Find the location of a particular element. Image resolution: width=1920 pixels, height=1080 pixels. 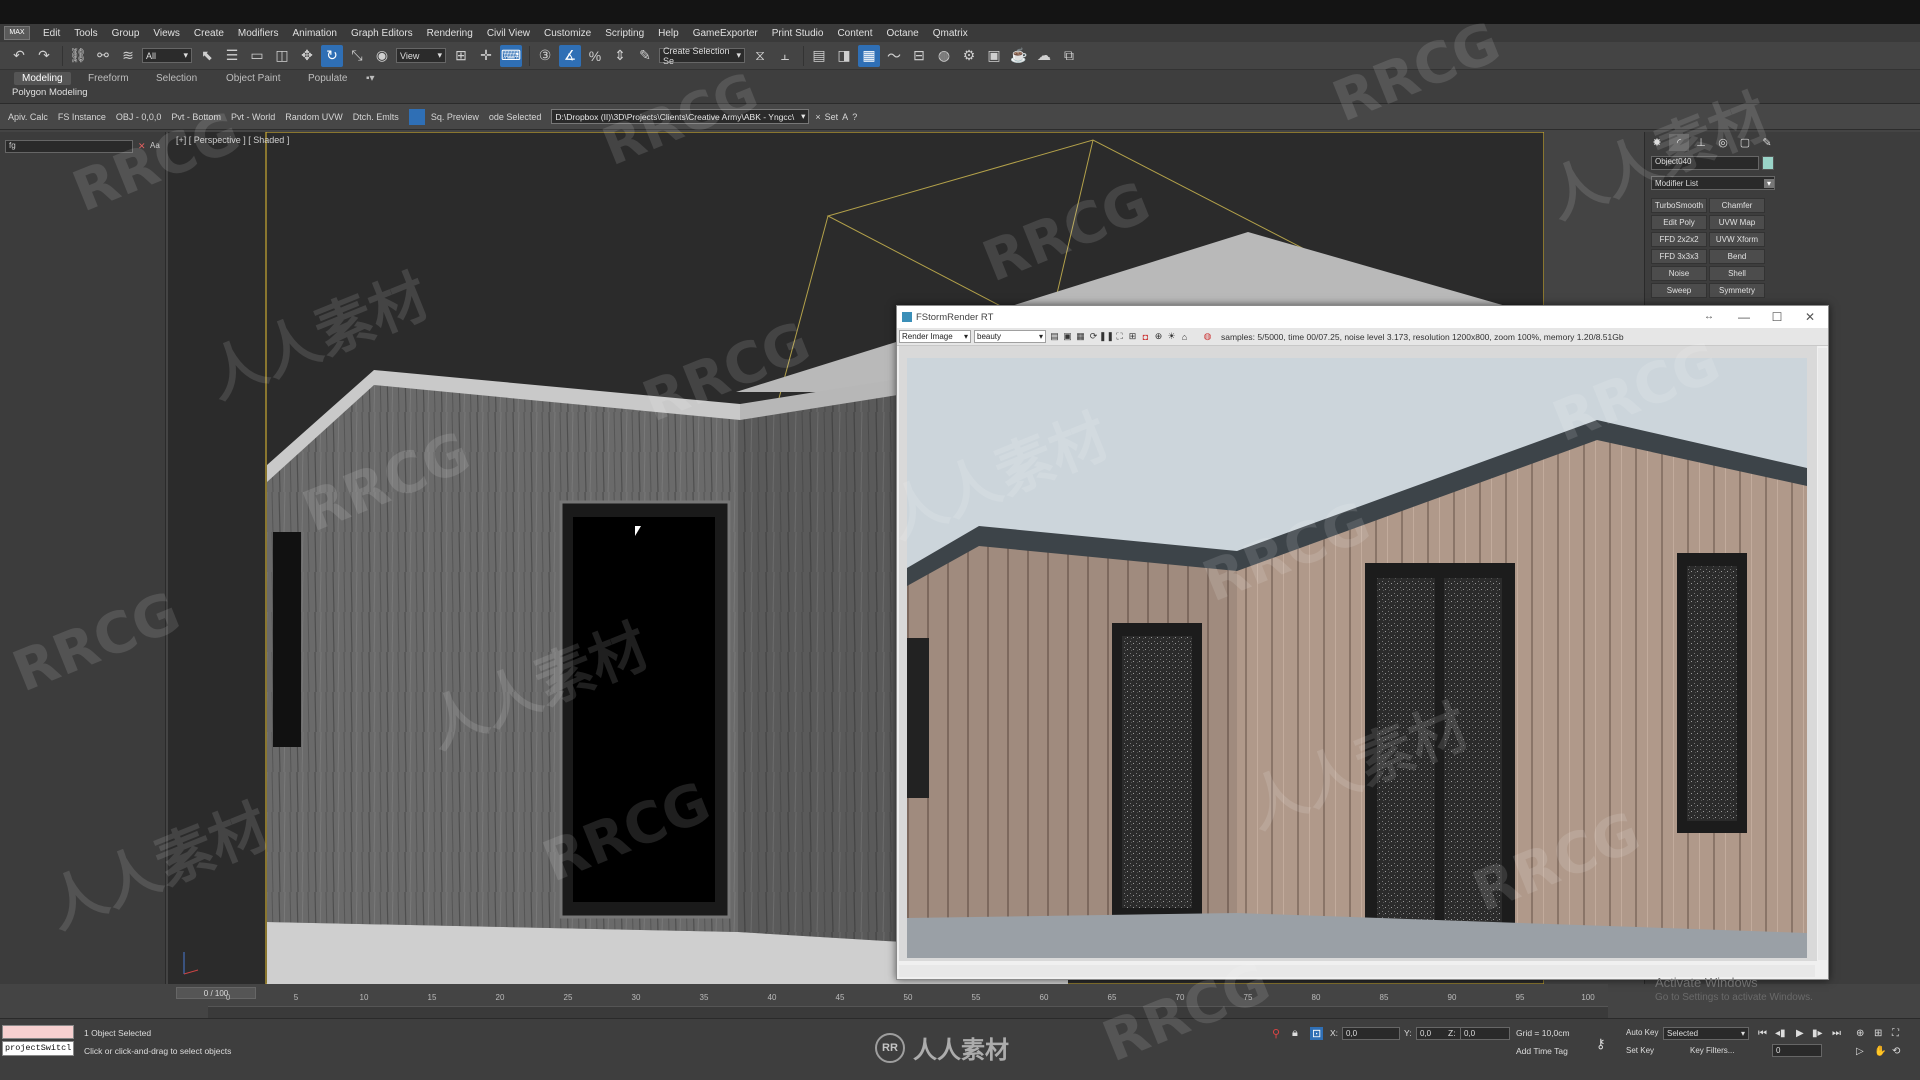

ribbon-options-icon: ▪▾ is located at coordinates (370, 78).